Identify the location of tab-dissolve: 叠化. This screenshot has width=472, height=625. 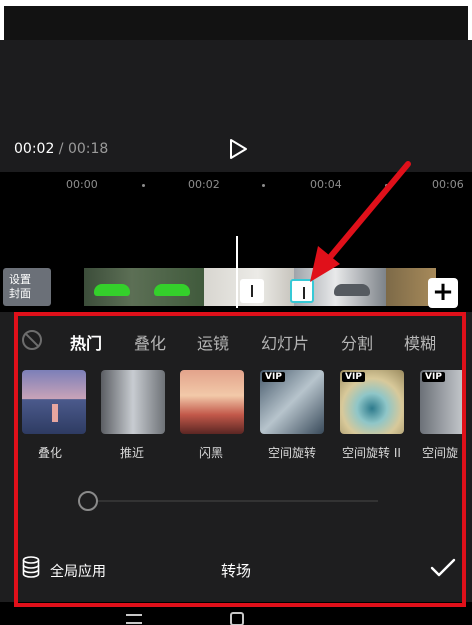
(150, 342).